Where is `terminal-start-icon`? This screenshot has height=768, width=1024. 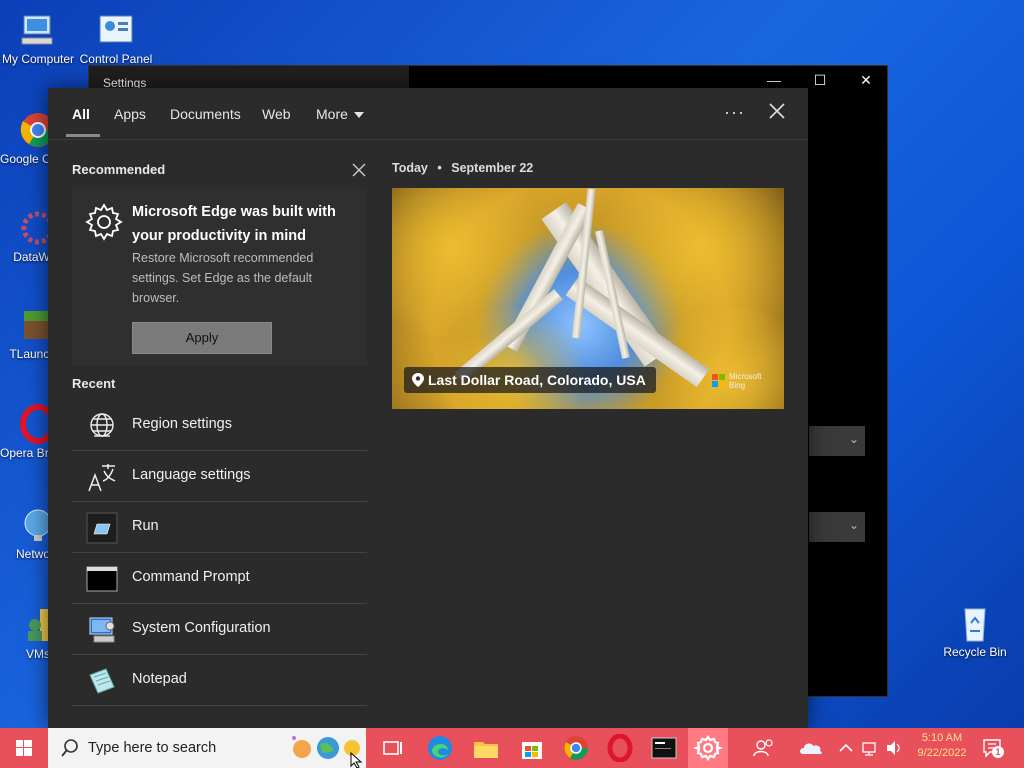 terminal-start-icon is located at coordinates (664, 748).